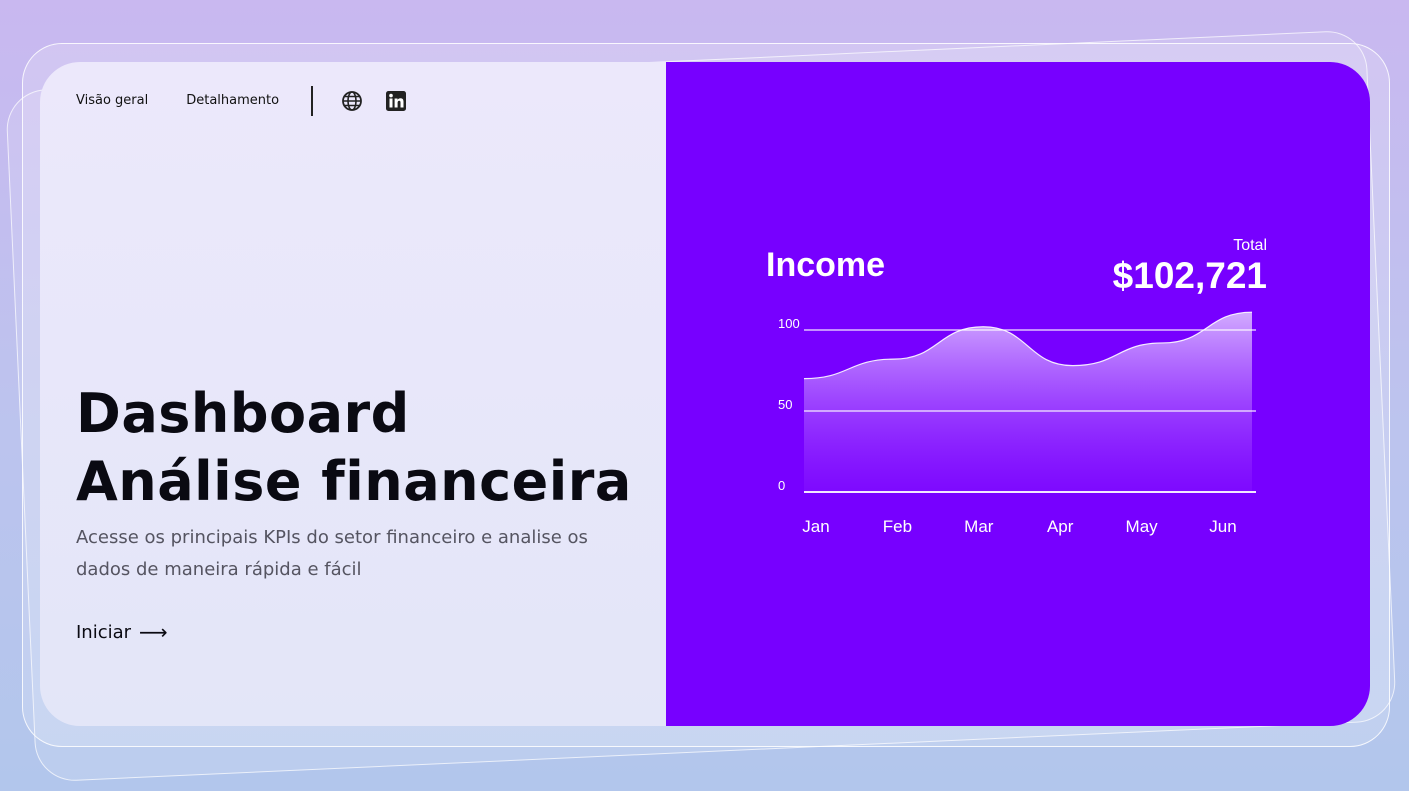  Describe the element at coordinates (153, 632) in the screenshot. I see `arrow-right-icon: ⟶` at that location.